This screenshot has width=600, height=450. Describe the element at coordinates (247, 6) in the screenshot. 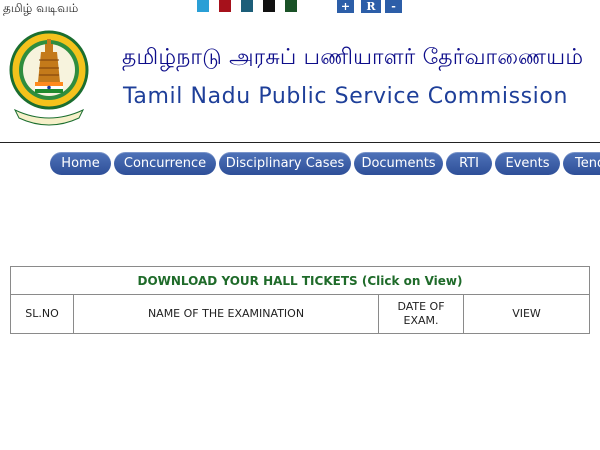

I see `theme-color-teal` at that location.